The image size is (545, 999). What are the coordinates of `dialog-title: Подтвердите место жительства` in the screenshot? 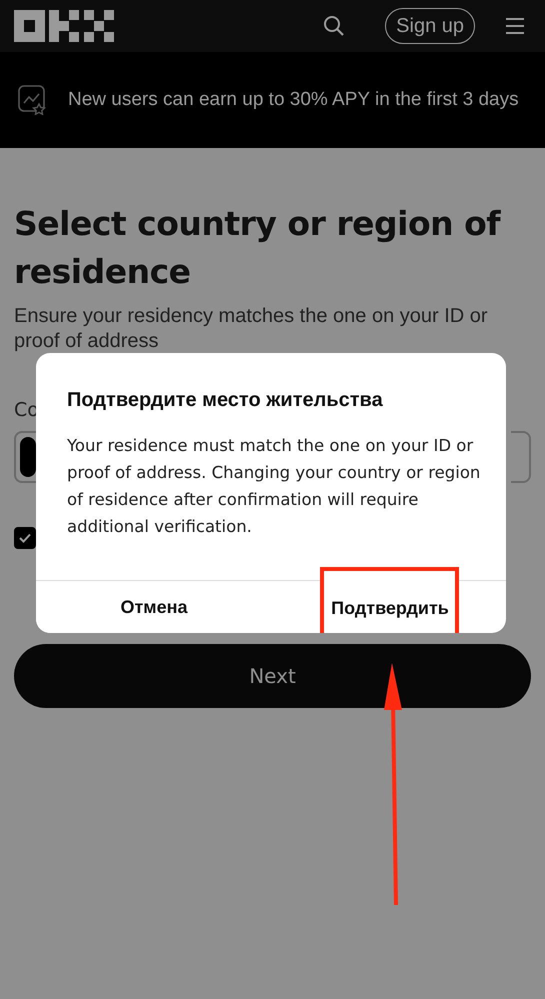 It's located at (225, 400).